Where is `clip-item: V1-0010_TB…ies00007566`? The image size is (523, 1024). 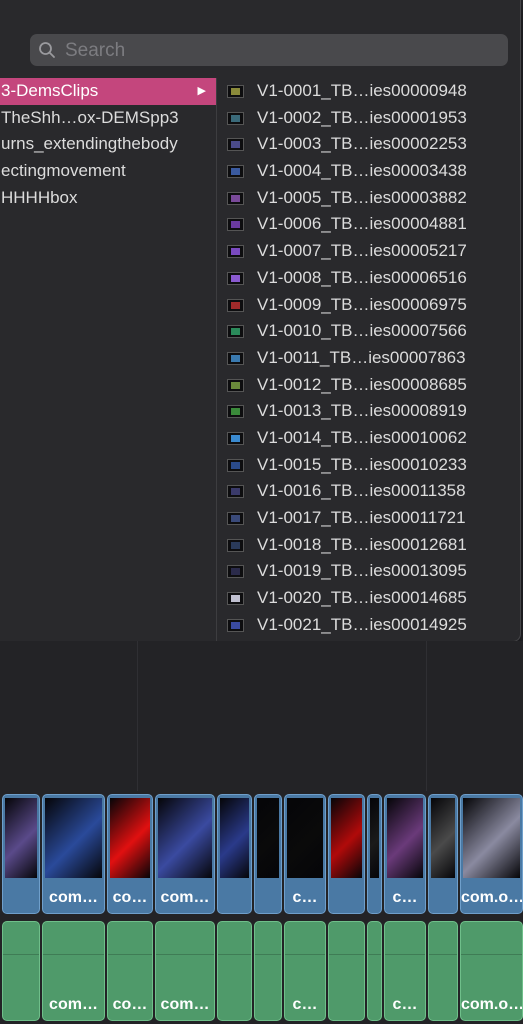
clip-item: V1-0010_TB…ies00007566 is located at coordinates (368, 331).